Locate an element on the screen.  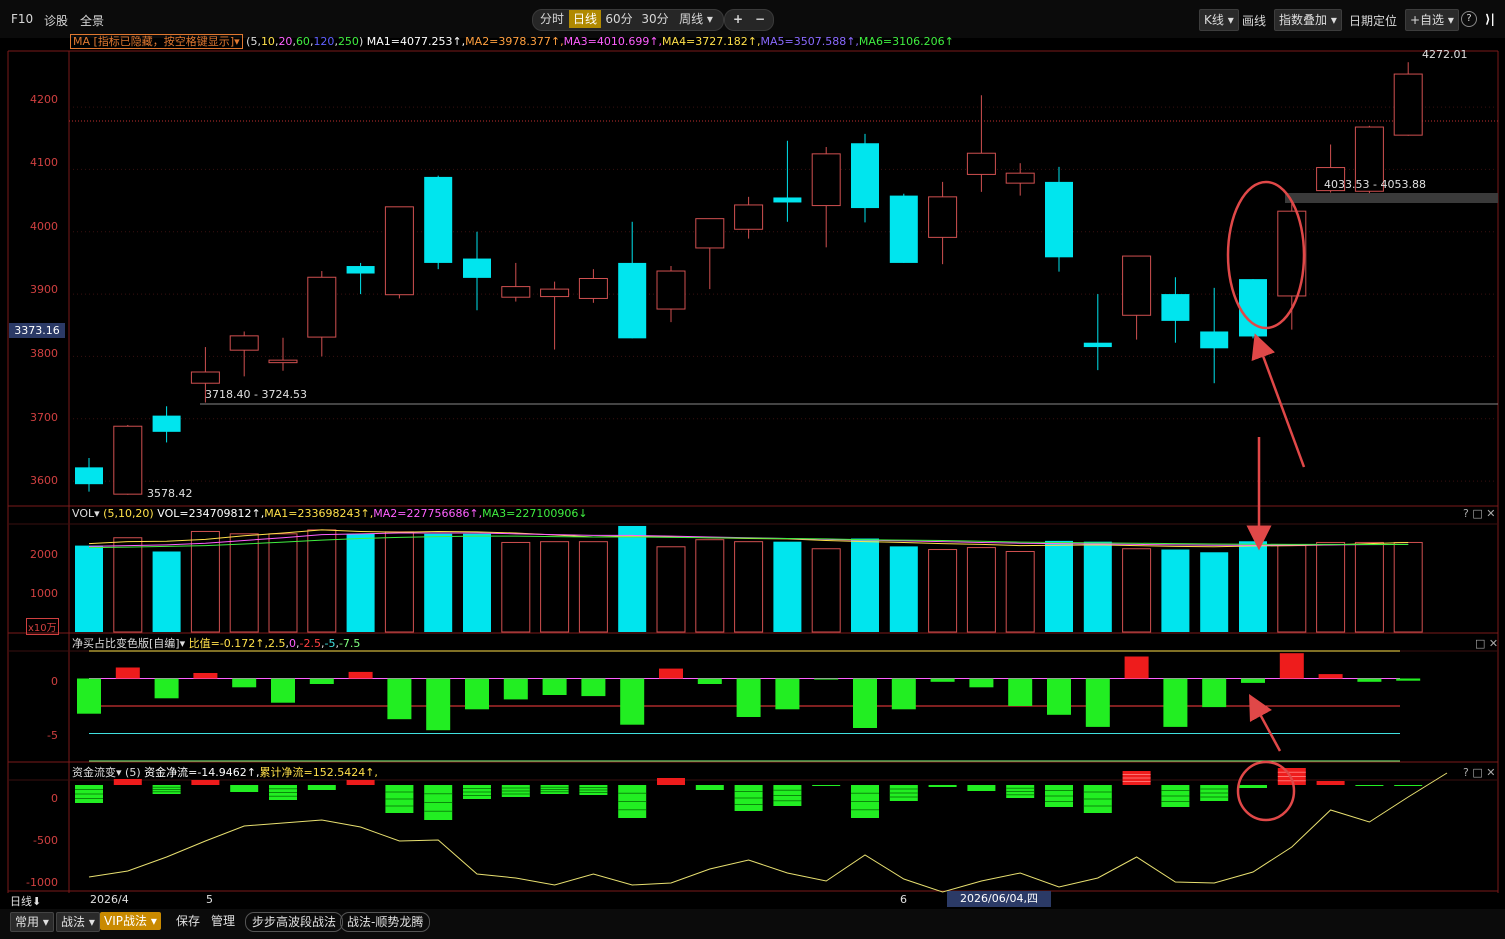
net-close-icon: ✕ is located at coordinates (1493, 643).